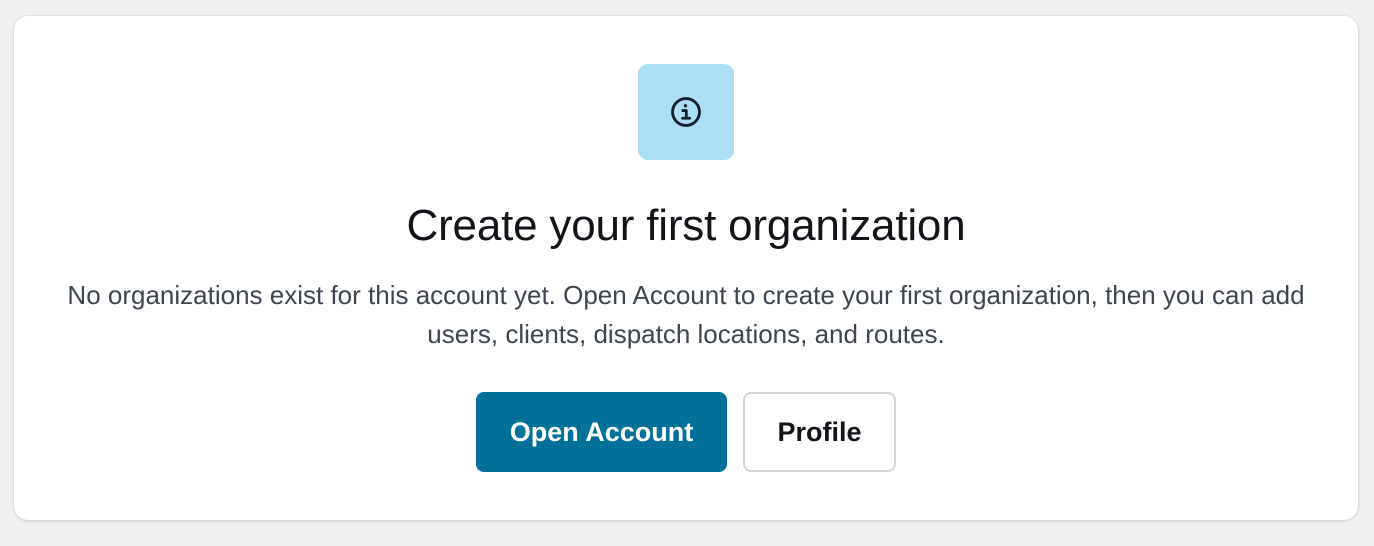 This screenshot has height=546, width=1374. I want to click on info-icon-tile, so click(686, 112).